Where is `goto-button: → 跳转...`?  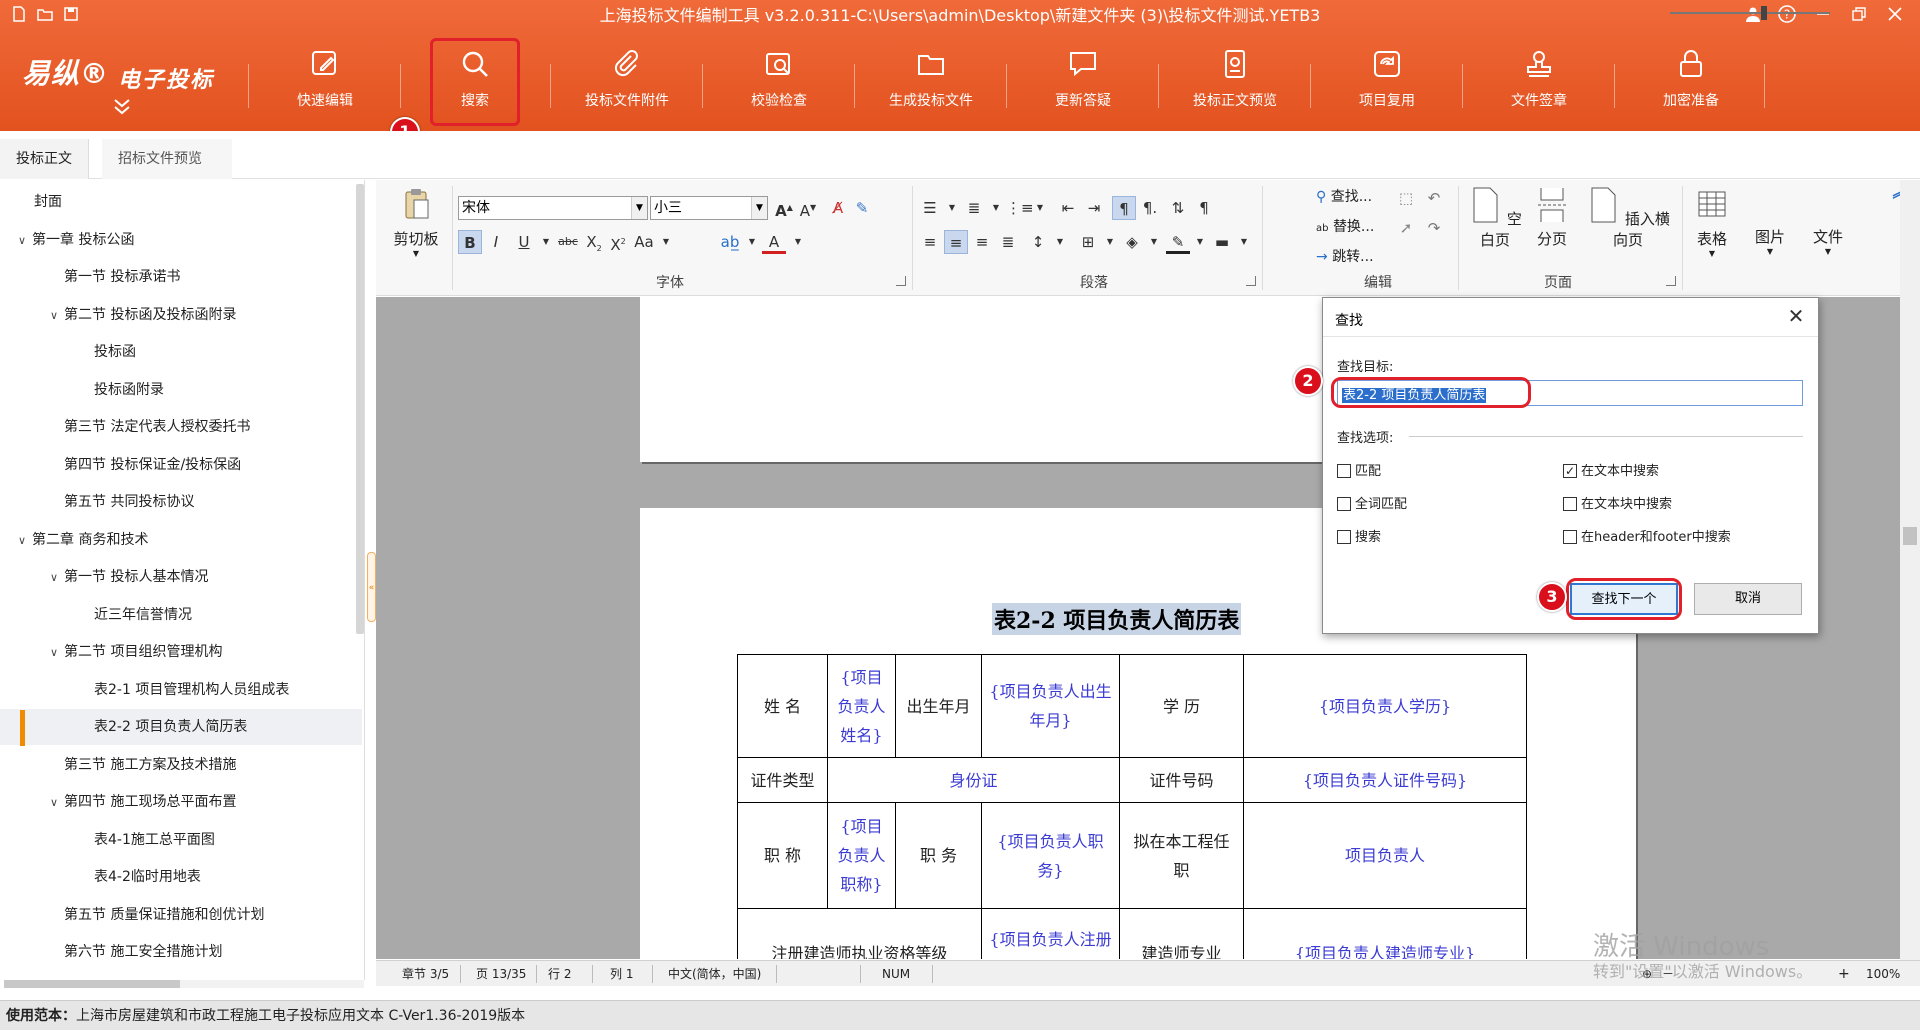 goto-button: → 跳转... is located at coordinates (1345, 256).